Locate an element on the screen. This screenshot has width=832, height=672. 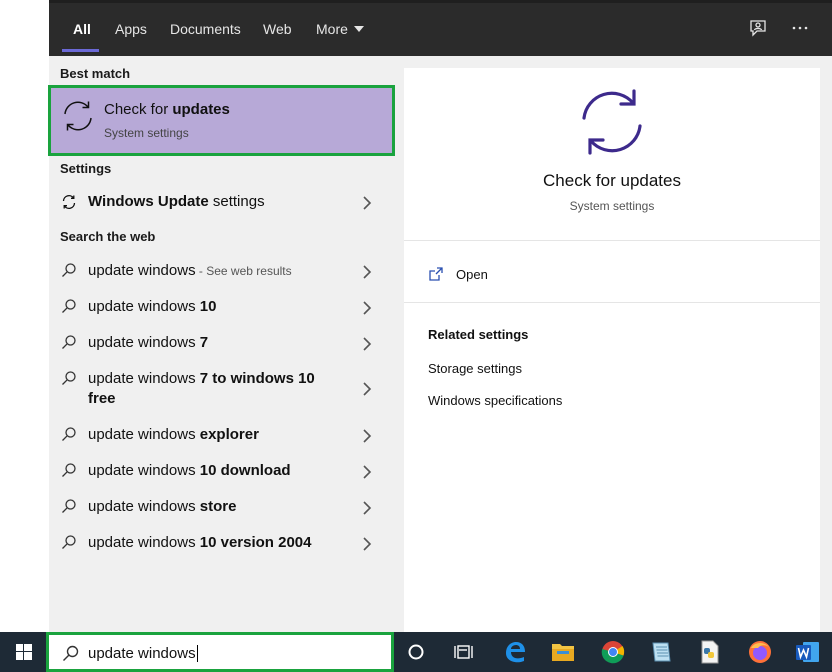
web-result-row: update windows 10 version 2004 is located at coordinates (226, 543).